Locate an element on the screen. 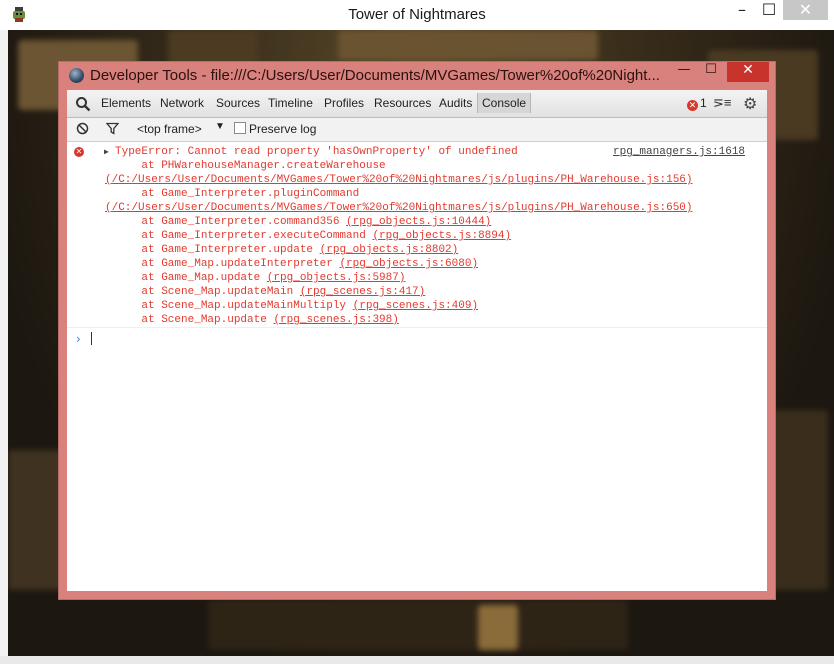 The width and height of the screenshot is (834, 664). console-drawer-icon: ⋝≡ is located at coordinates (722, 103).